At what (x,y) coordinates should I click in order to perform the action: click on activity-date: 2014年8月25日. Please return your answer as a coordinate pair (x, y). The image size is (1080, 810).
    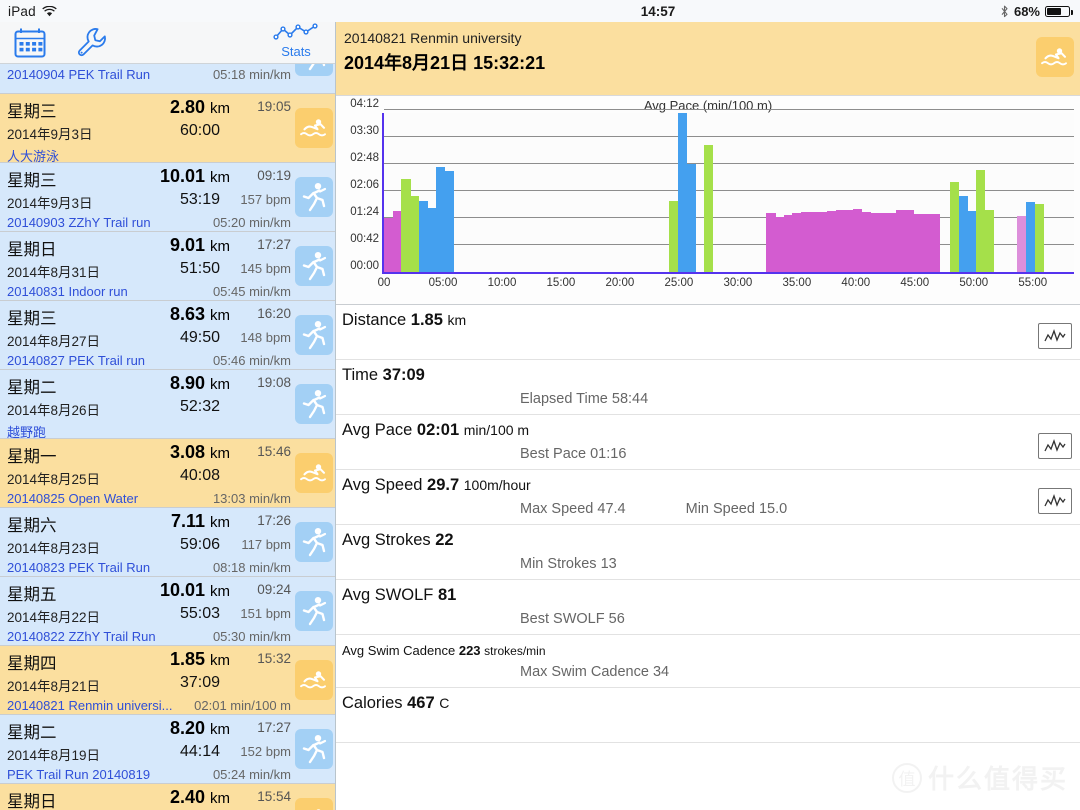
    Looking at the image, I should click on (54, 479).